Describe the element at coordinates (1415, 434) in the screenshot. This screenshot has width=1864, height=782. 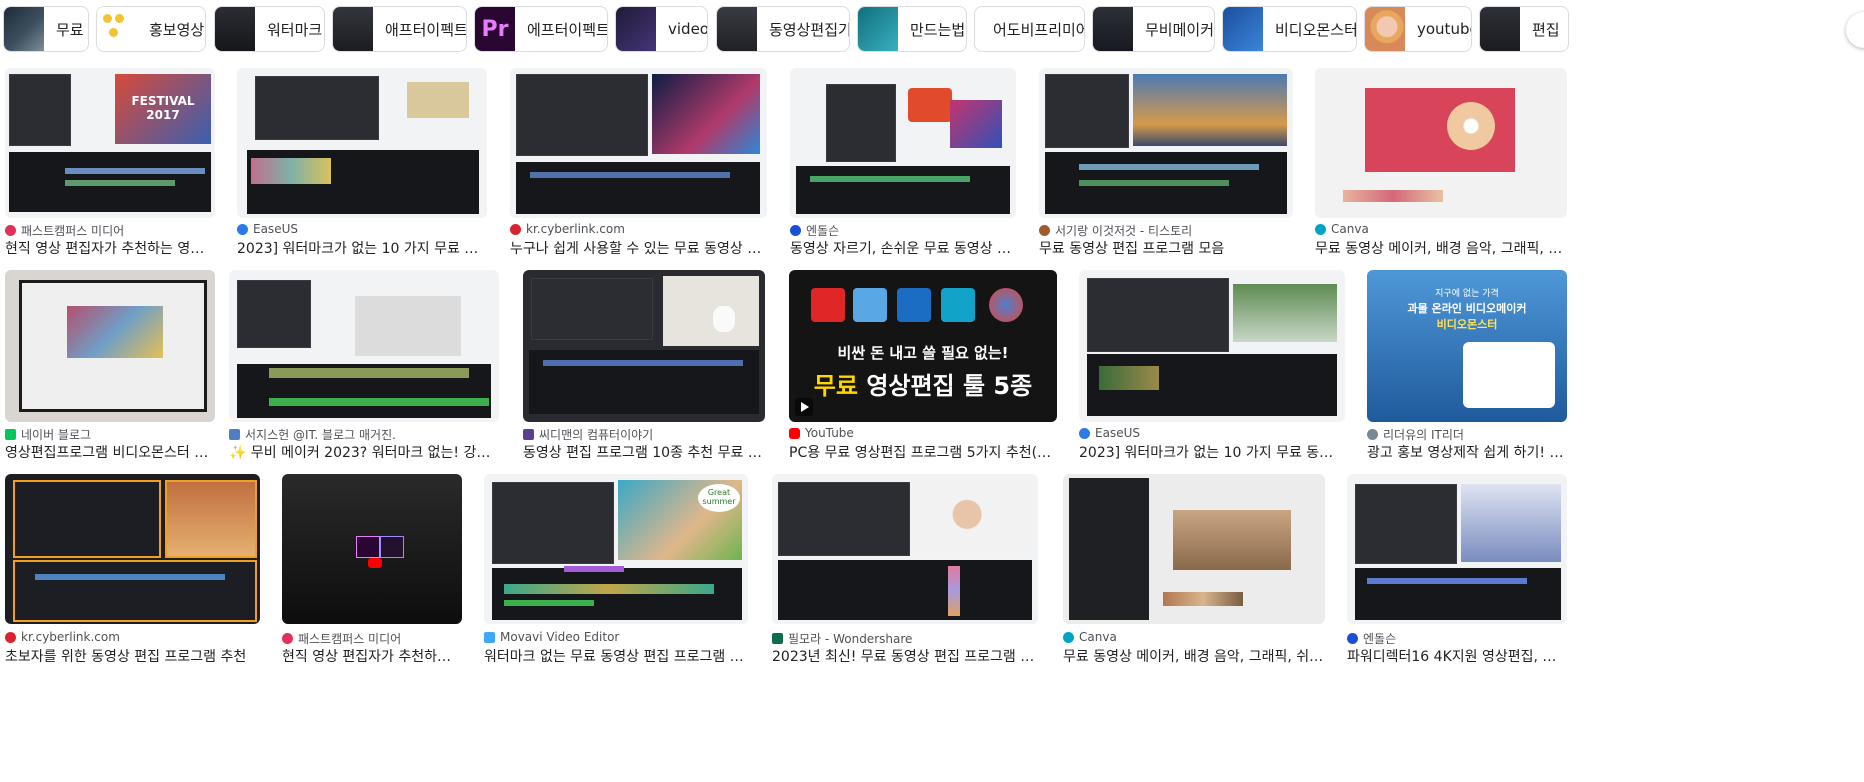
I see `result-source: 리더유의 IT리더` at that location.